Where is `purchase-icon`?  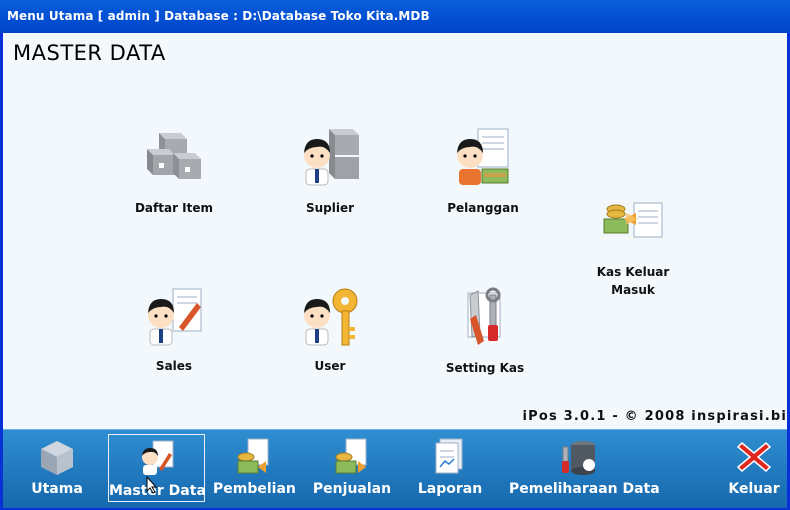 purchase-icon is located at coordinates (254, 457).